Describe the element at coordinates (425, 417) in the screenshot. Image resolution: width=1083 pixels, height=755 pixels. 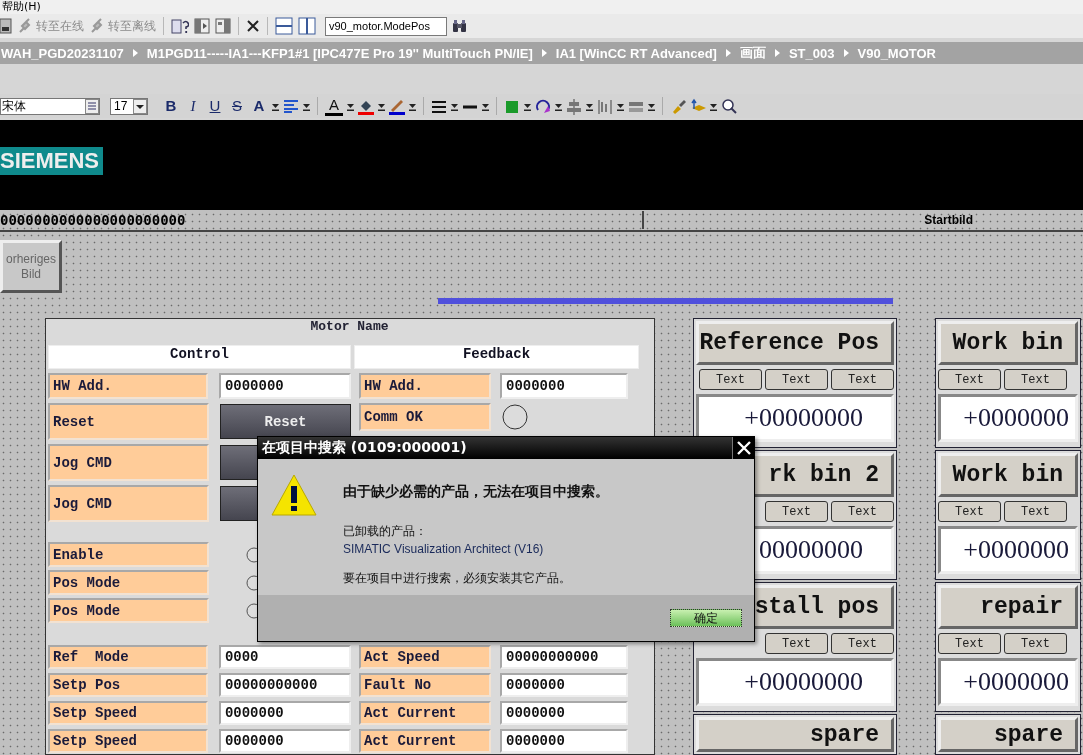
I see `field-label: Comm OK` at that location.